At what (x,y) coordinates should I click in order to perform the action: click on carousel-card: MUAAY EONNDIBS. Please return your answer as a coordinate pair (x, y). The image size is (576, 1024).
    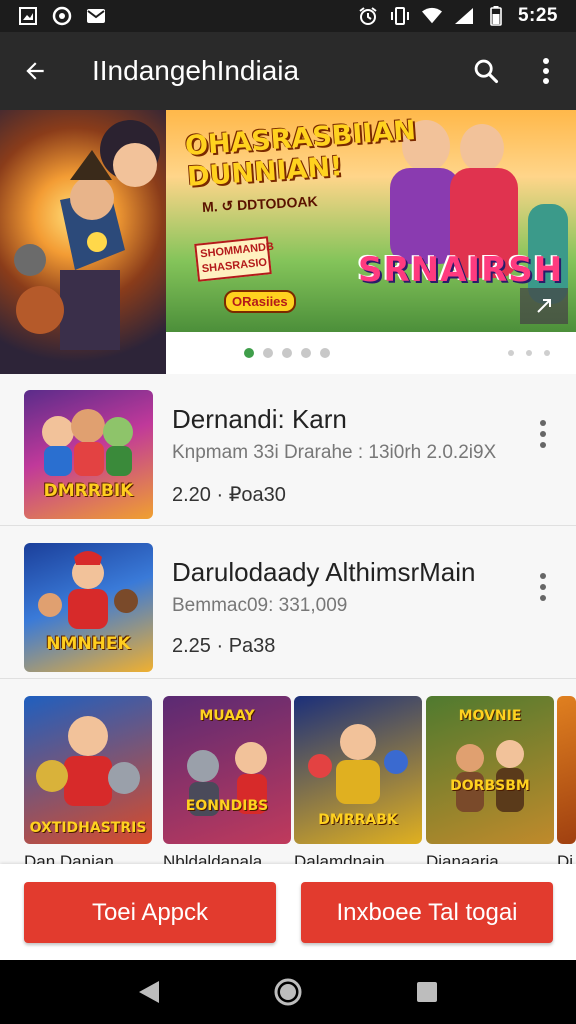
    Looking at the image, I should click on (227, 770).